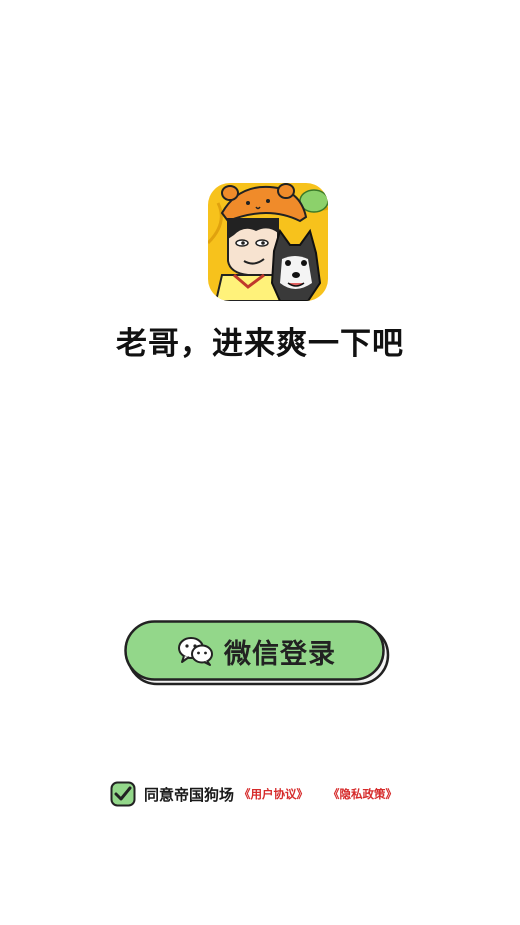  What do you see at coordinates (273, 794) in the screenshot?
I see `user-agreement-link: 《用户协议》` at bounding box center [273, 794].